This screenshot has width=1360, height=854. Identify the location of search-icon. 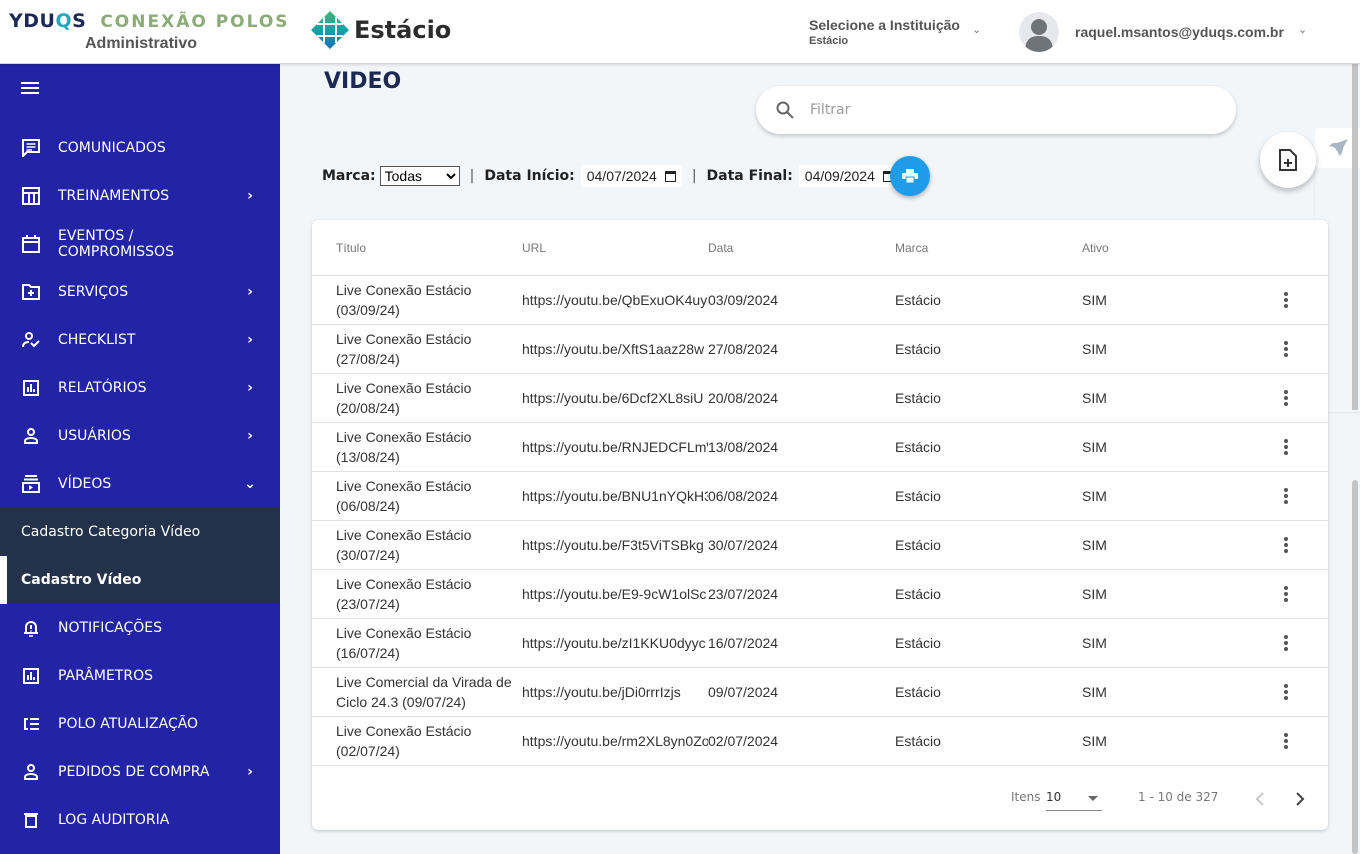
(785, 110).